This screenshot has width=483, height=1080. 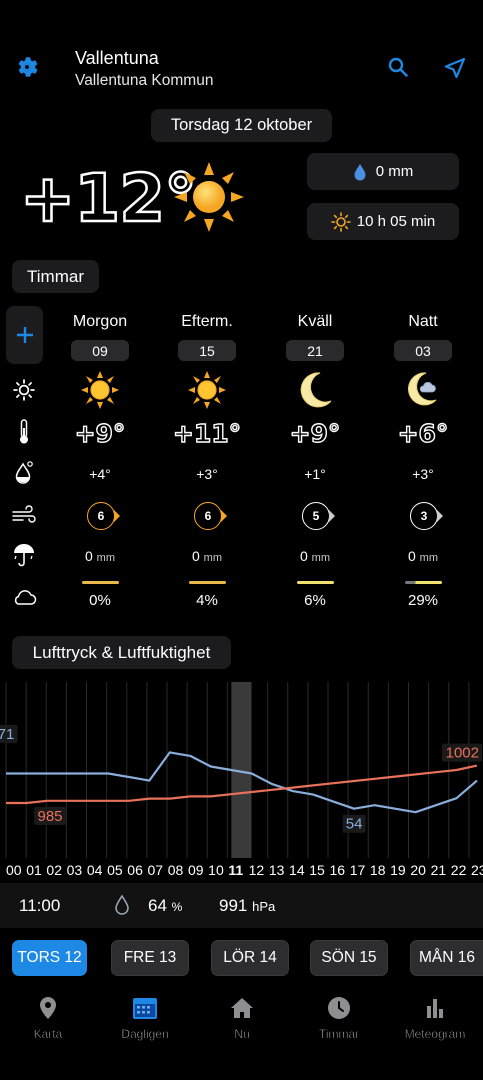 What do you see at coordinates (242, 1008) in the screenshot?
I see `home-icon` at bounding box center [242, 1008].